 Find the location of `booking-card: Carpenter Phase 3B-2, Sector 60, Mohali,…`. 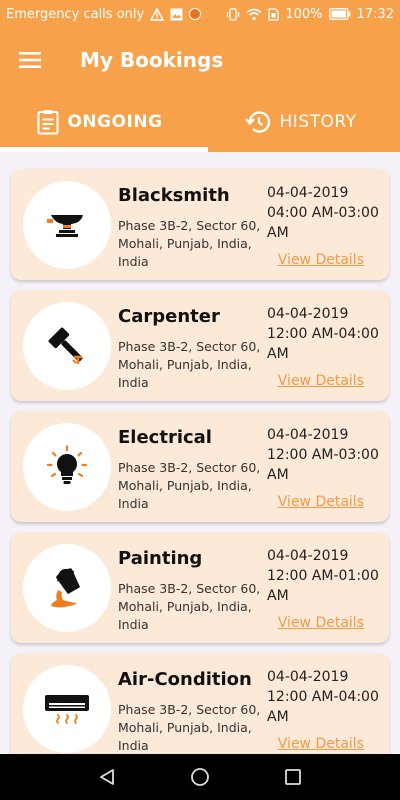

booking-card: Carpenter Phase 3B-2, Sector 60, Mohali,… is located at coordinates (200, 345).